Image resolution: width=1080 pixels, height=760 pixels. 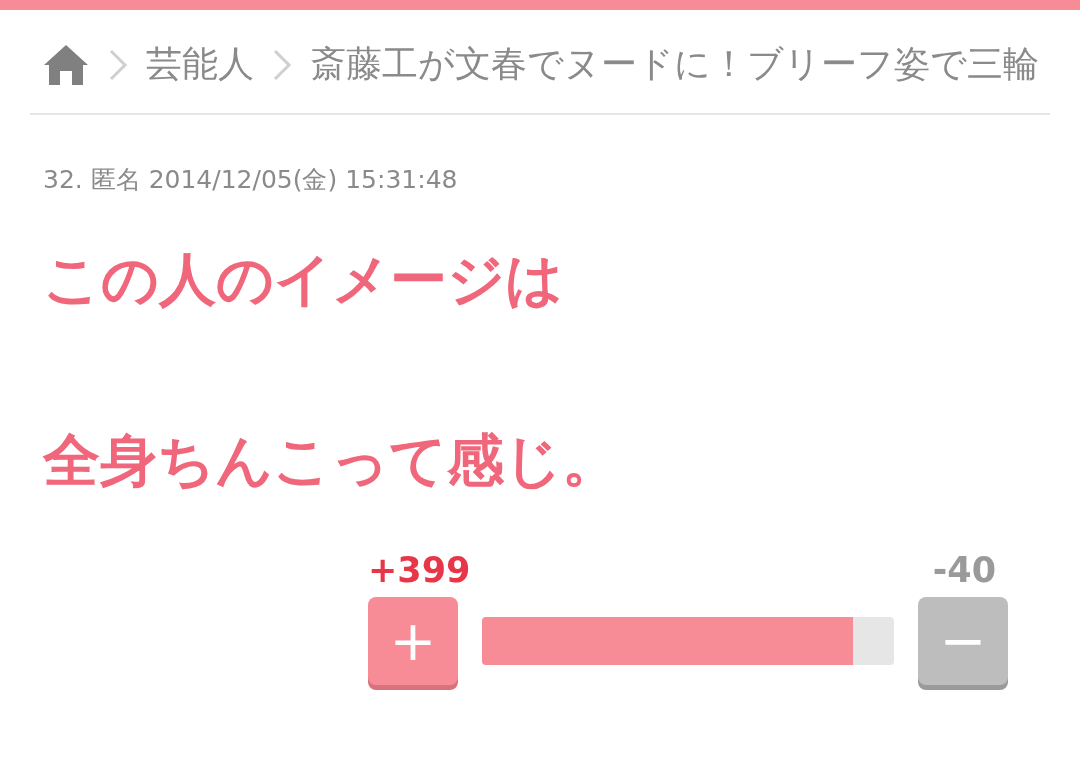 I want to click on comment-meta: 32. 匿名 2014/12/05(金) 15:31:48, so click(x=251, y=180).